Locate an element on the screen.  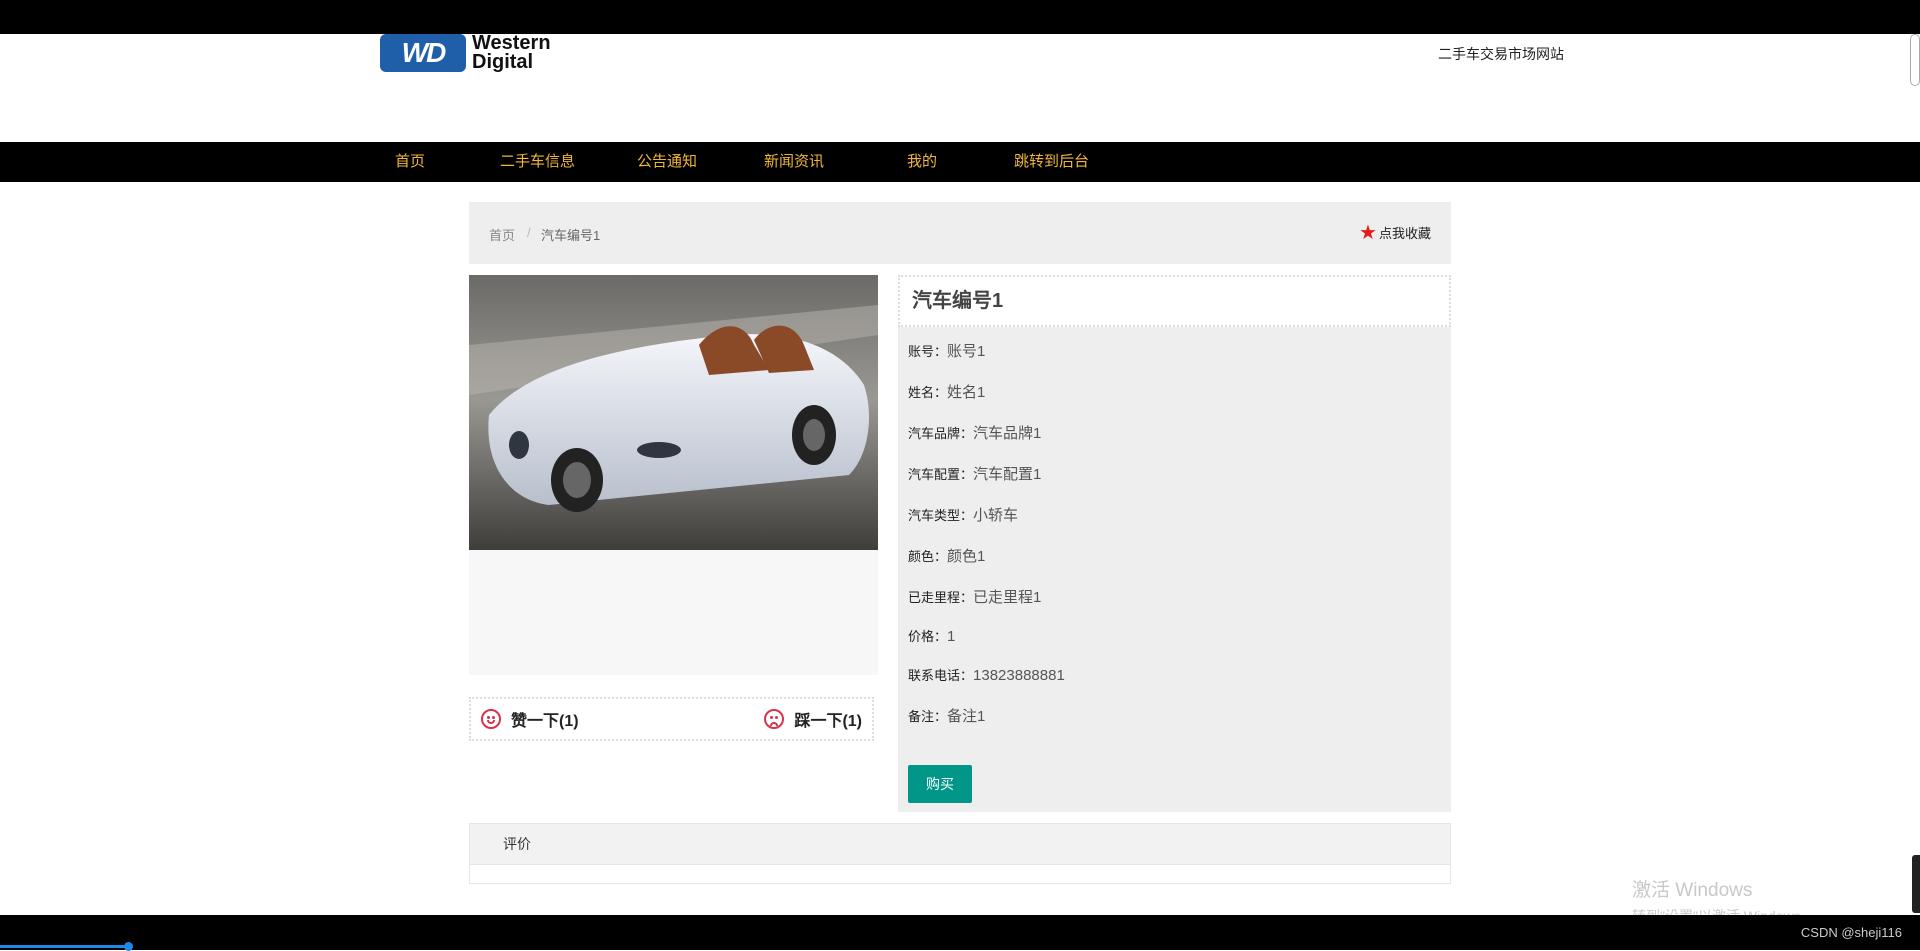
field-label: 颜色： is located at coordinates (928, 556).